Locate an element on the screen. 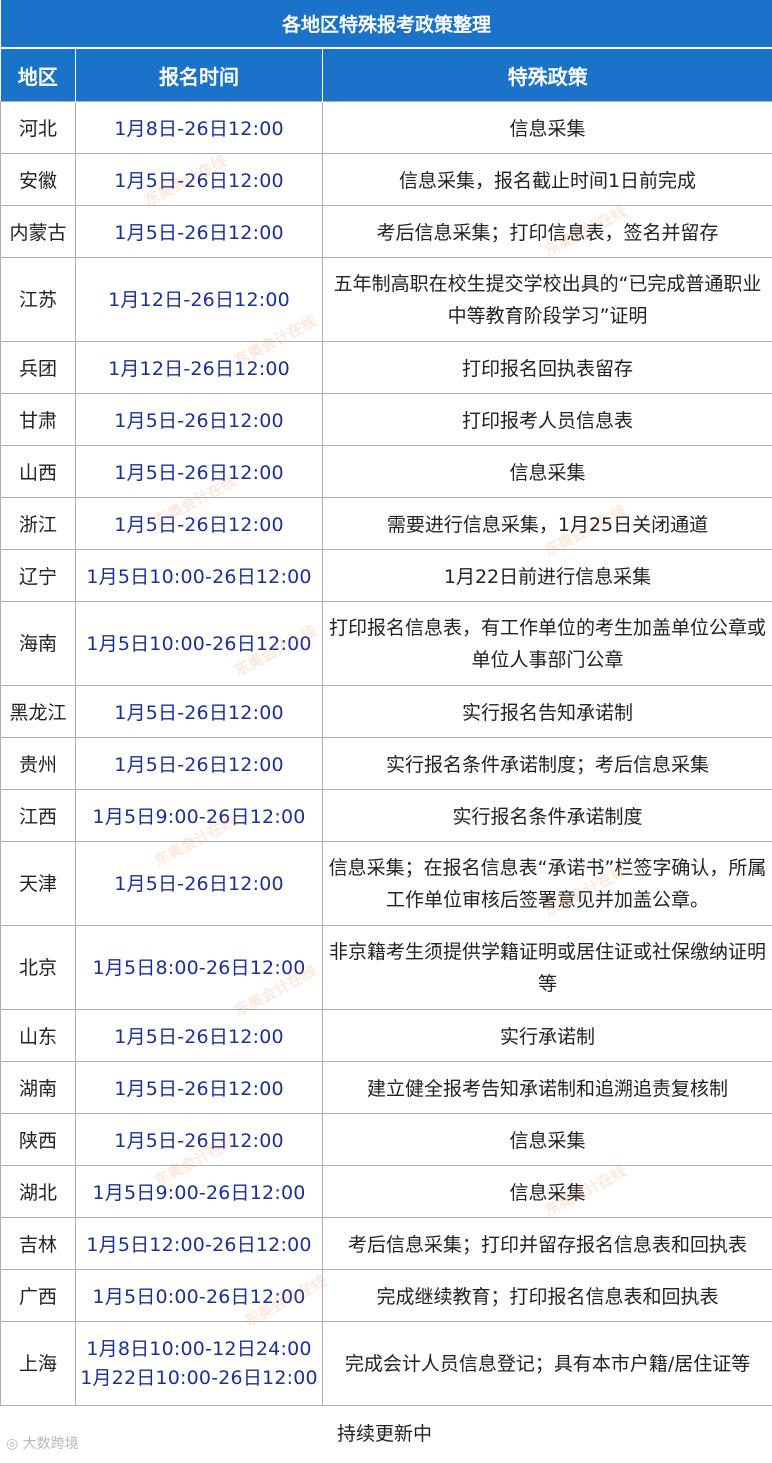 The height and width of the screenshot is (1463, 772). table-title: 各地区特殊报考政策整理 is located at coordinates (386, 24).